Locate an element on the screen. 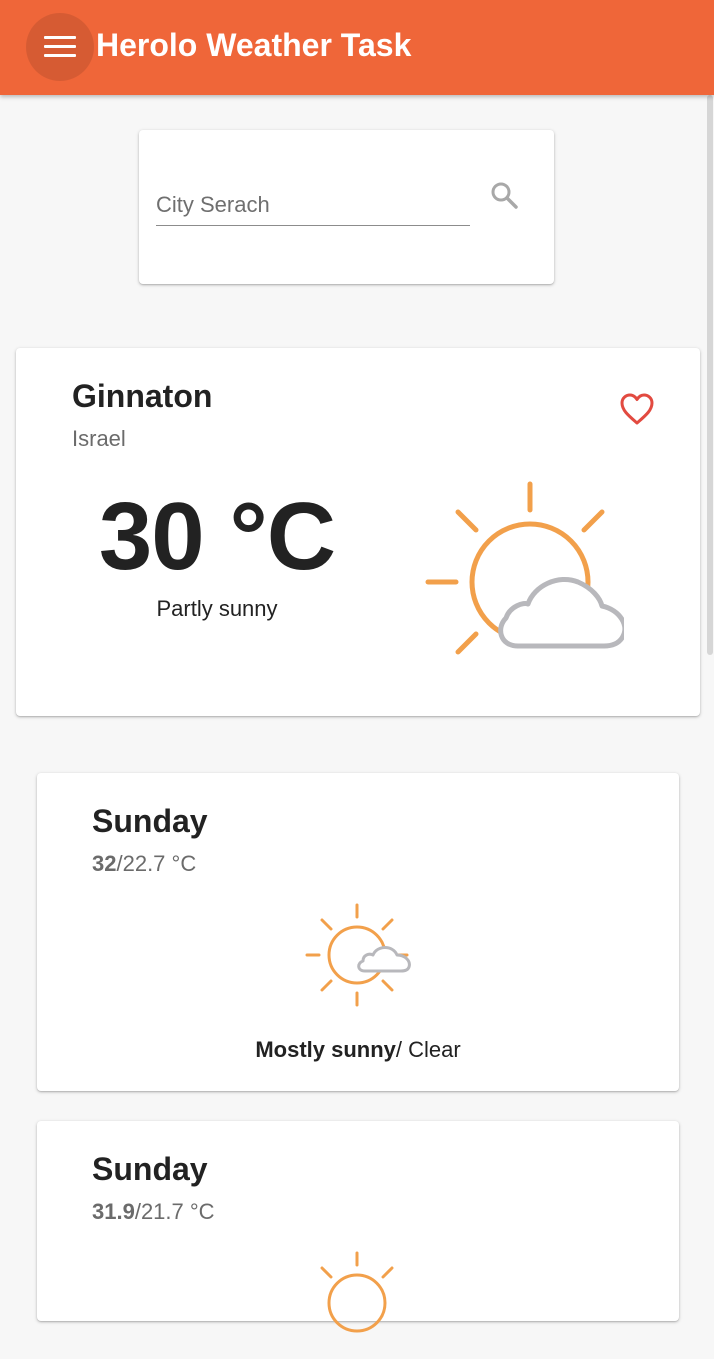 The width and height of the screenshot is (714, 1359). forecast-temperatures: 31.9/21.7 °C is located at coordinates (153, 1212).